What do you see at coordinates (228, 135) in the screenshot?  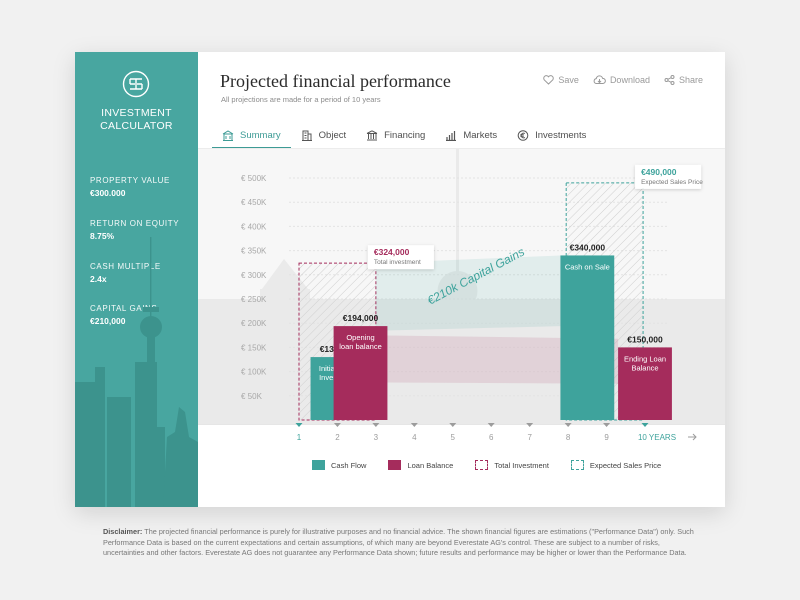 I see `building-icon` at bounding box center [228, 135].